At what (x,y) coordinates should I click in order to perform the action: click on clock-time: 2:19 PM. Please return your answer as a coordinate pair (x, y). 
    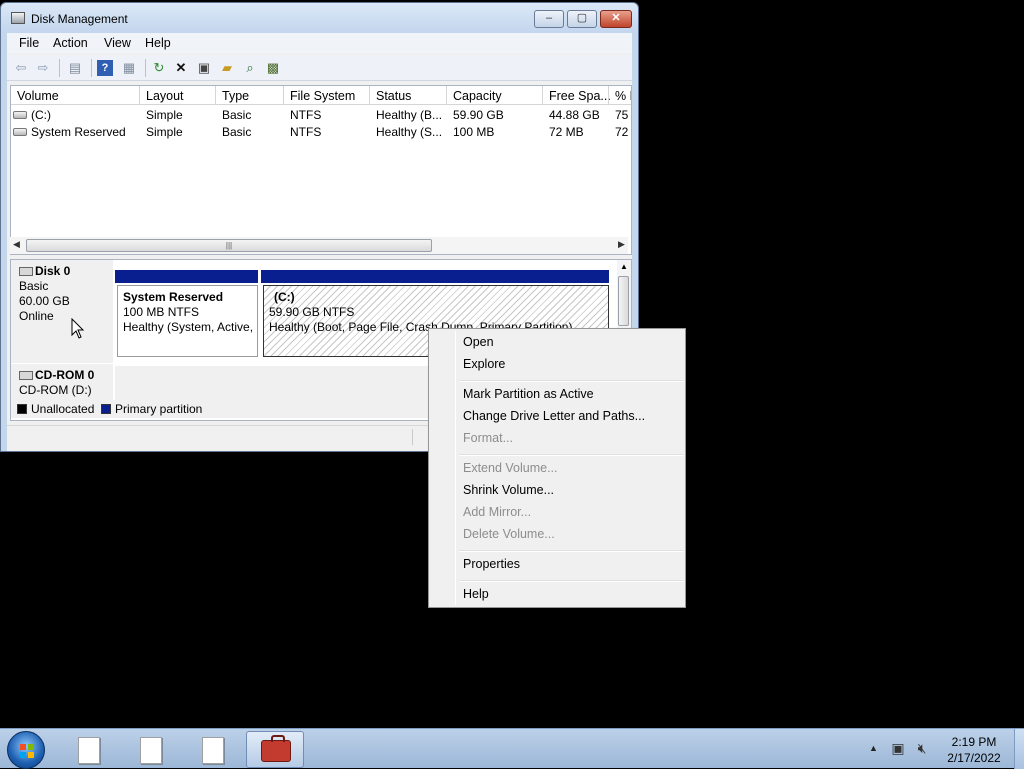
    Looking at the image, I should click on (974, 742).